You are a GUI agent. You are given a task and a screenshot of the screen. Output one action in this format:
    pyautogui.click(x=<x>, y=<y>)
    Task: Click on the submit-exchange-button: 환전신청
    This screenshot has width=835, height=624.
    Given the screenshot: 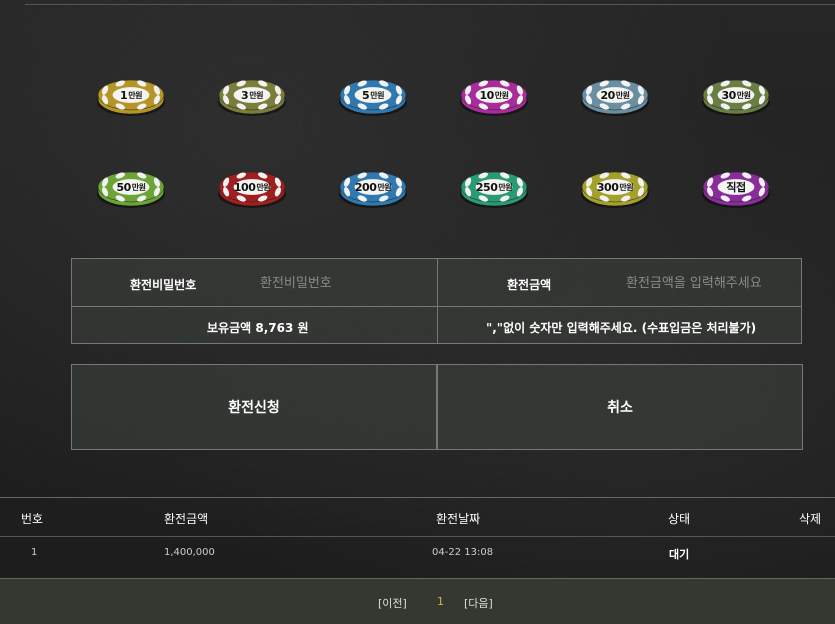 What is the action you would take?
    pyautogui.click(x=254, y=407)
    